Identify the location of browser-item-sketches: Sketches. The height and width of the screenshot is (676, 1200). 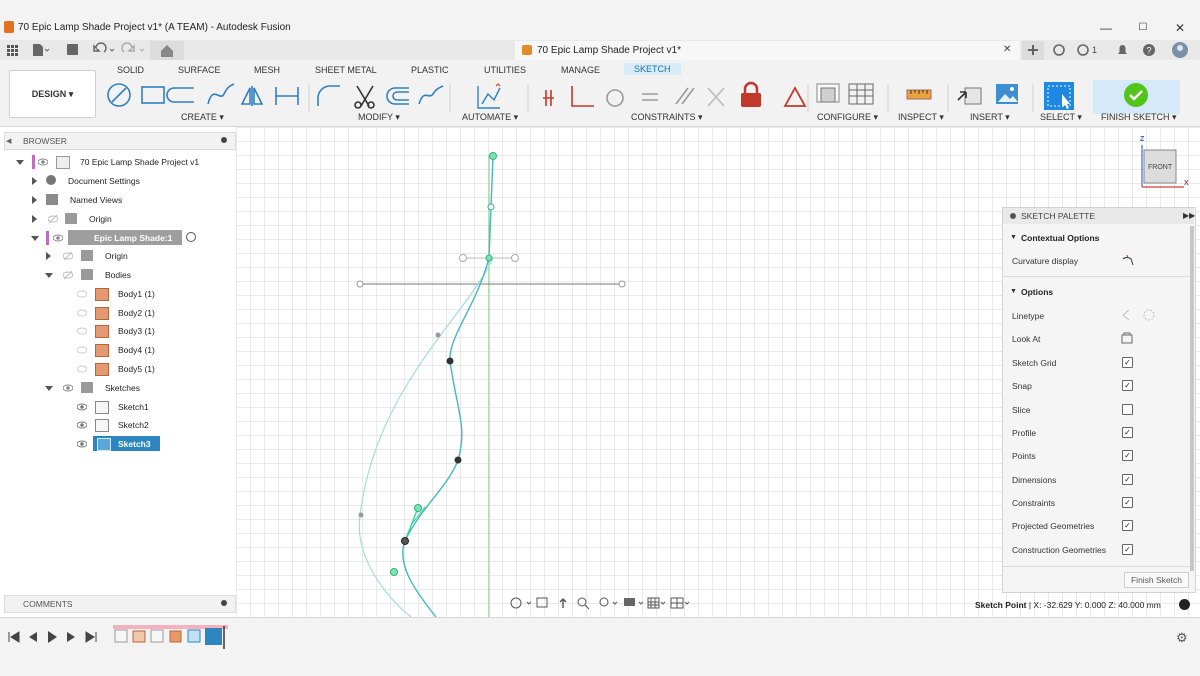
(118, 388).